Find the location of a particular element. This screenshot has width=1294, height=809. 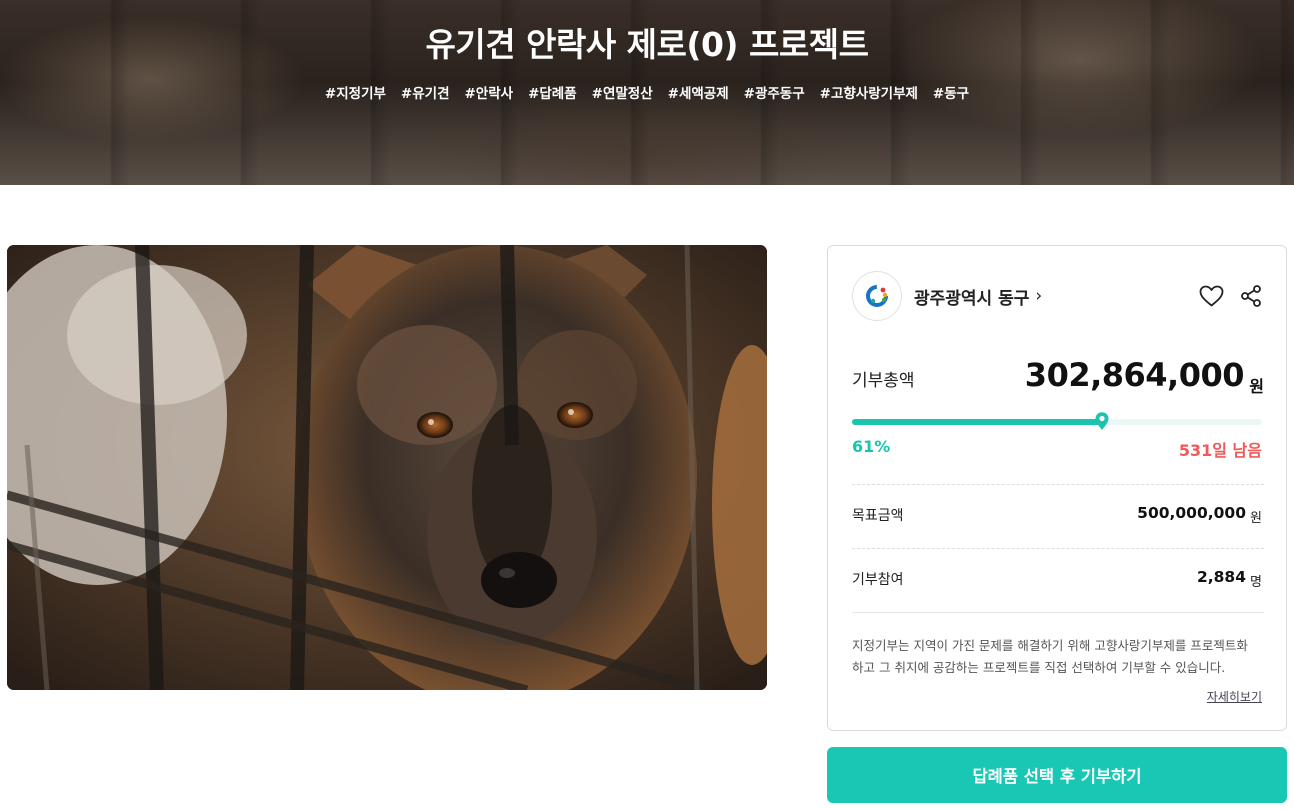

total-donation-label: 기부총액 is located at coordinates (883, 381).